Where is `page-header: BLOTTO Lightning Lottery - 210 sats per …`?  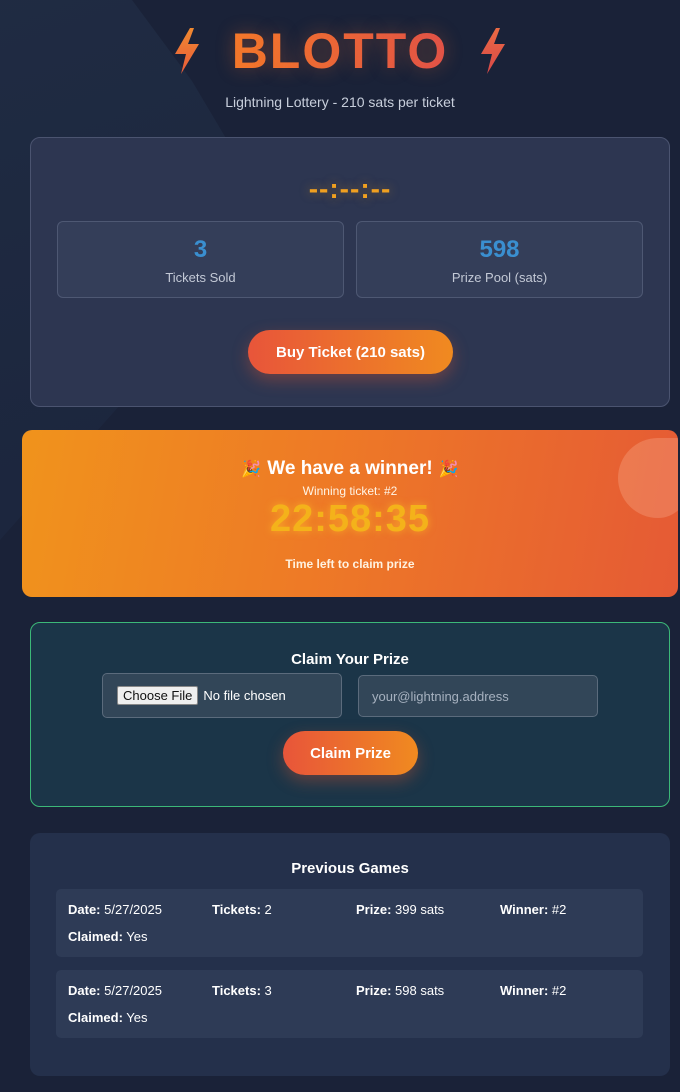 page-header: BLOTTO Lightning Lottery - 210 sats per … is located at coordinates (340, 65).